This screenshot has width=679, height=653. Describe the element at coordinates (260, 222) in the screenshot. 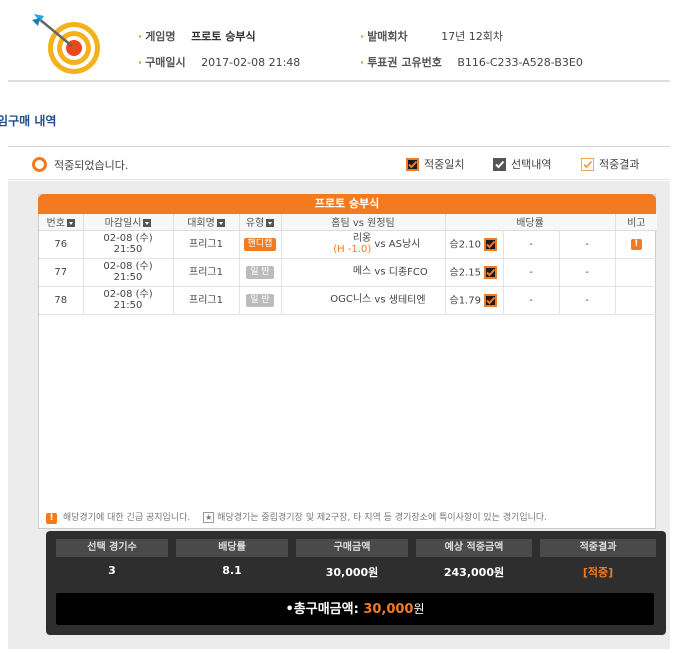

I see `col-type: 유형` at that location.